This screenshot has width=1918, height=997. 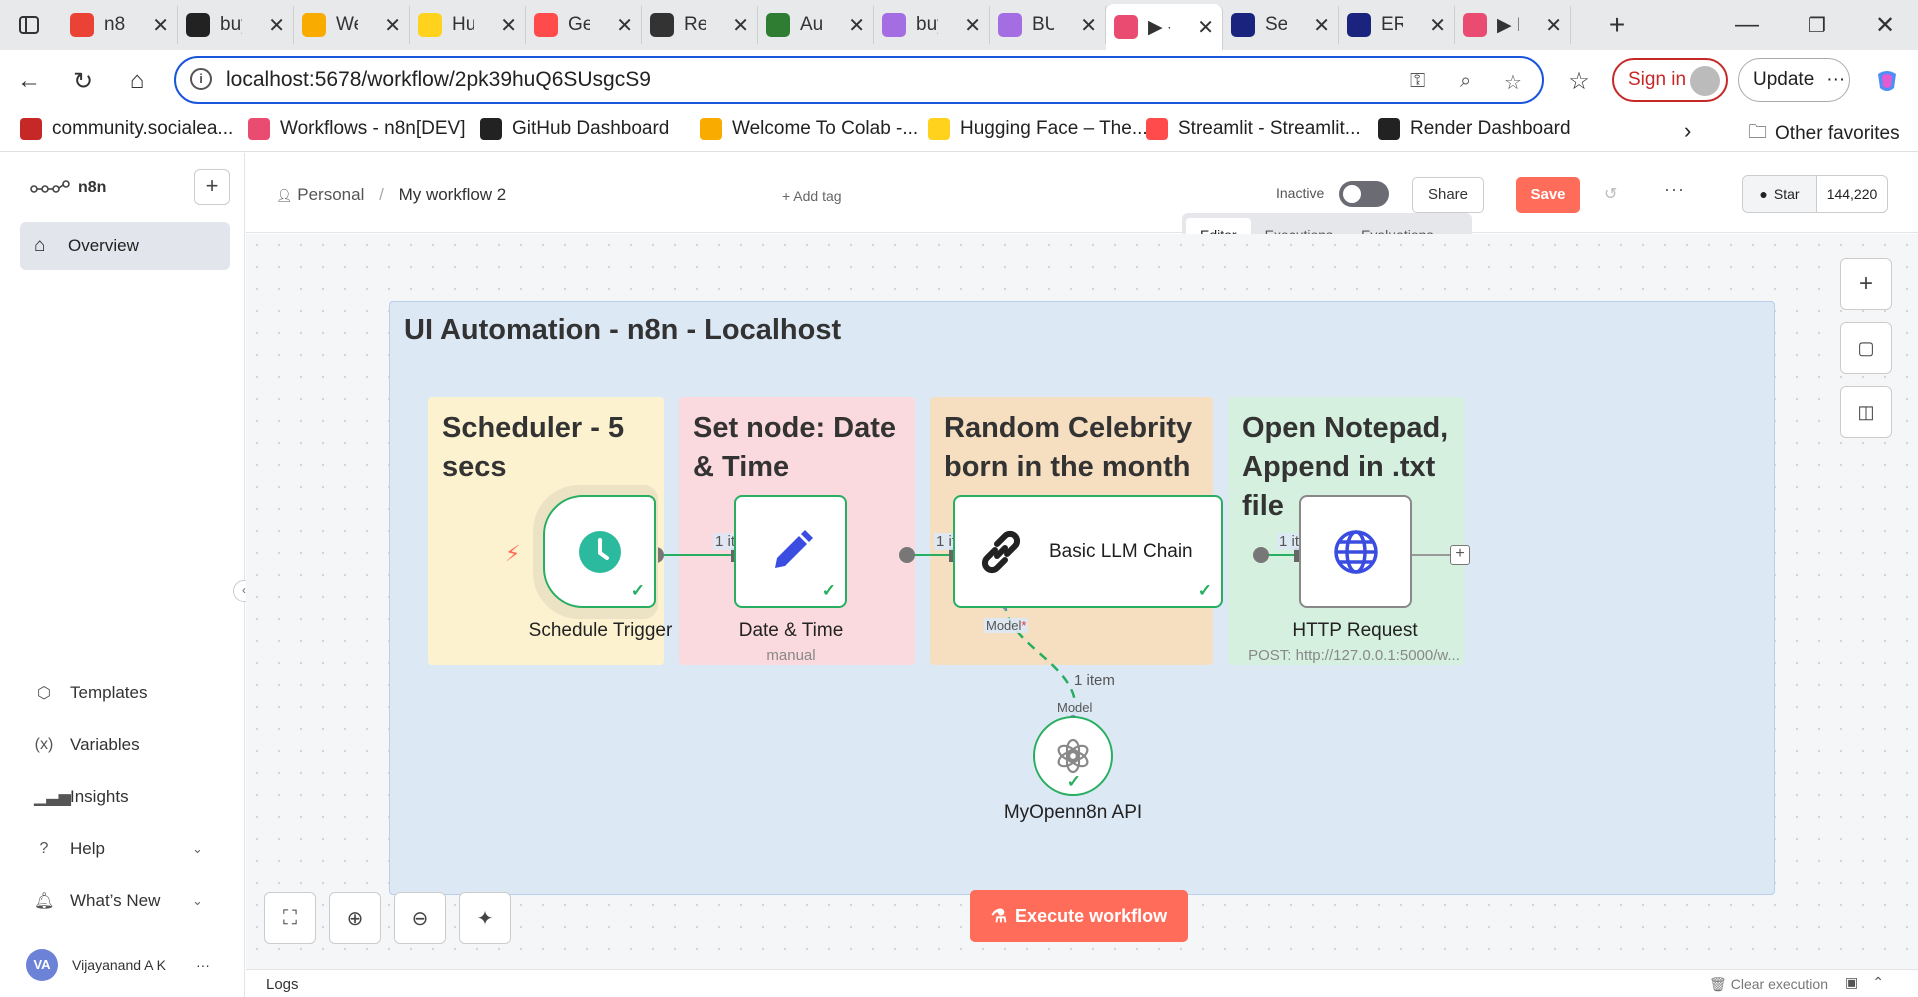 What do you see at coordinates (1088, 551) in the screenshot?
I see `basic-llm-chain-node: Basic LLM Chain ✓` at bounding box center [1088, 551].